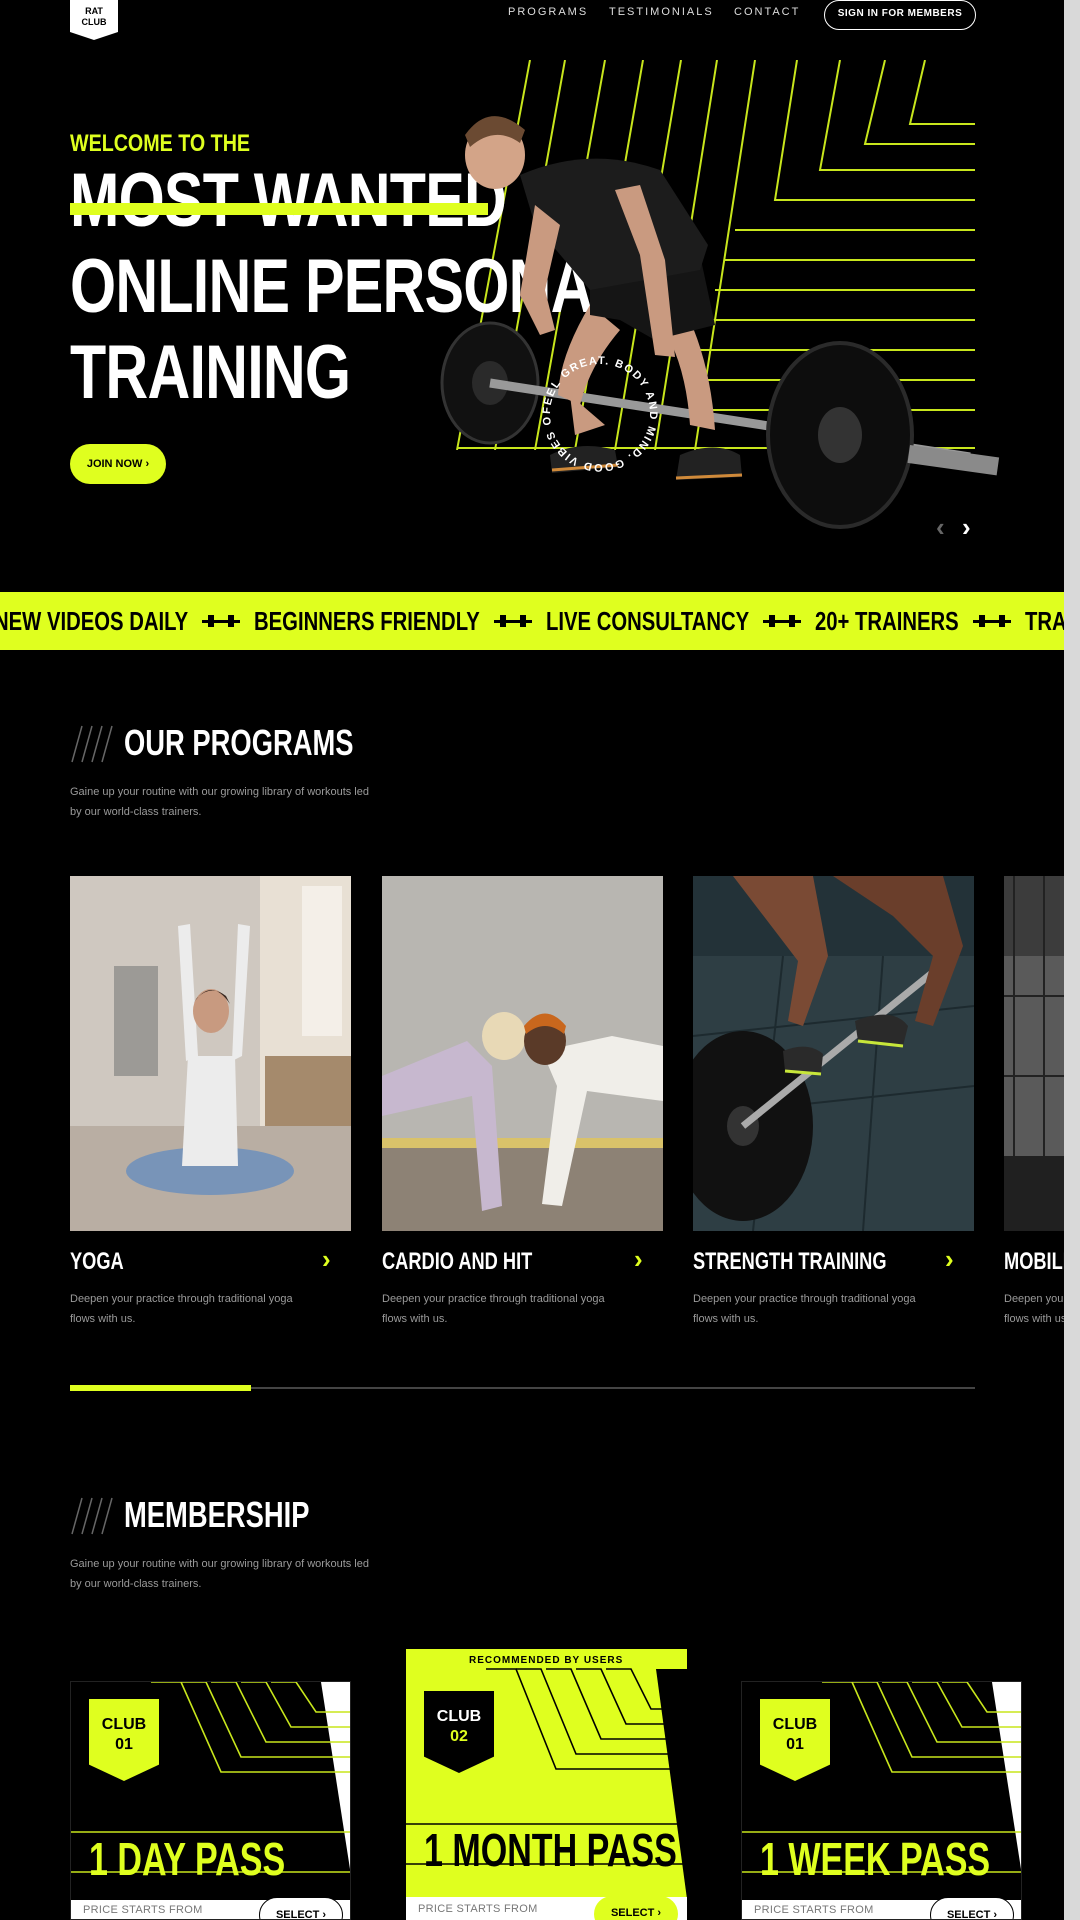 This screenshot has width=1080, height=1920. I want to click on program-image-strength, so click(833, 1053).